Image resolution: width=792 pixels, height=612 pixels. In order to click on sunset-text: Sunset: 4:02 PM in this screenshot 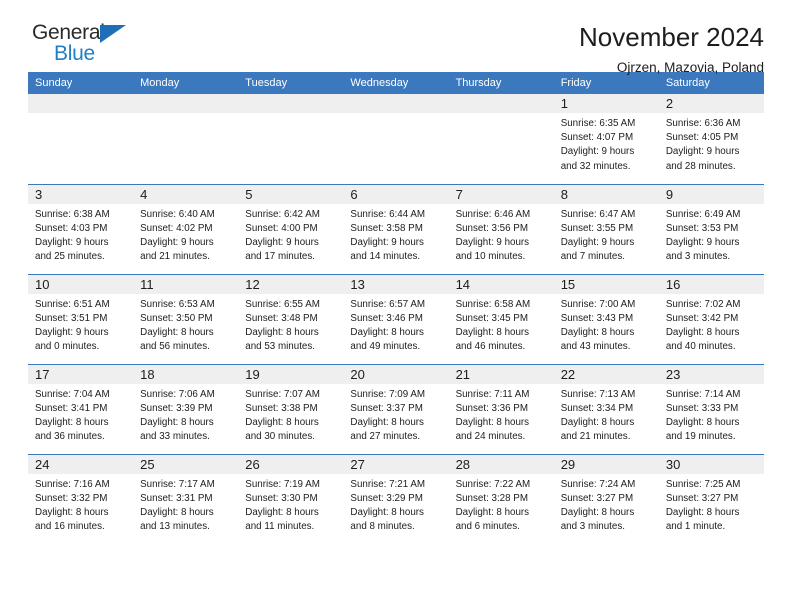, I will do `click(176, 228)`.